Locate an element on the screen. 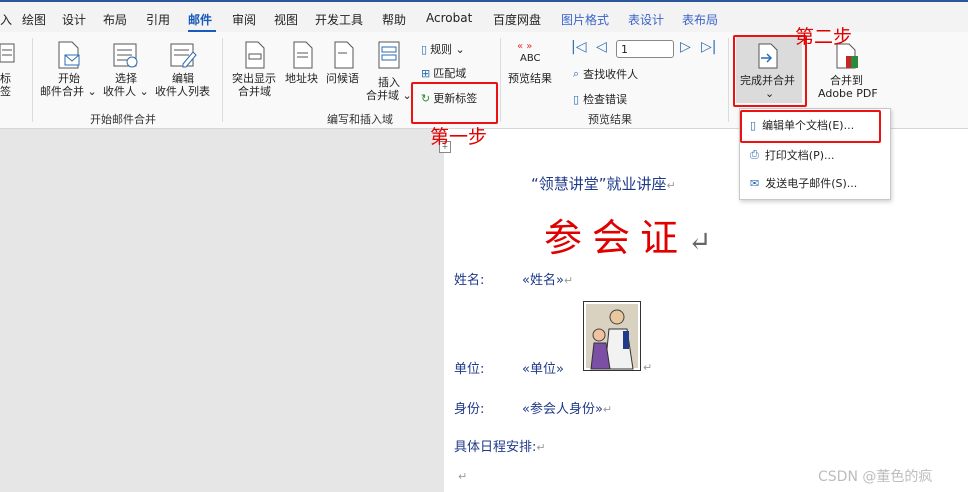 This screenshot has height=492, width=968. highlight-merge-fields-icon is located at coordinates (255, 55).